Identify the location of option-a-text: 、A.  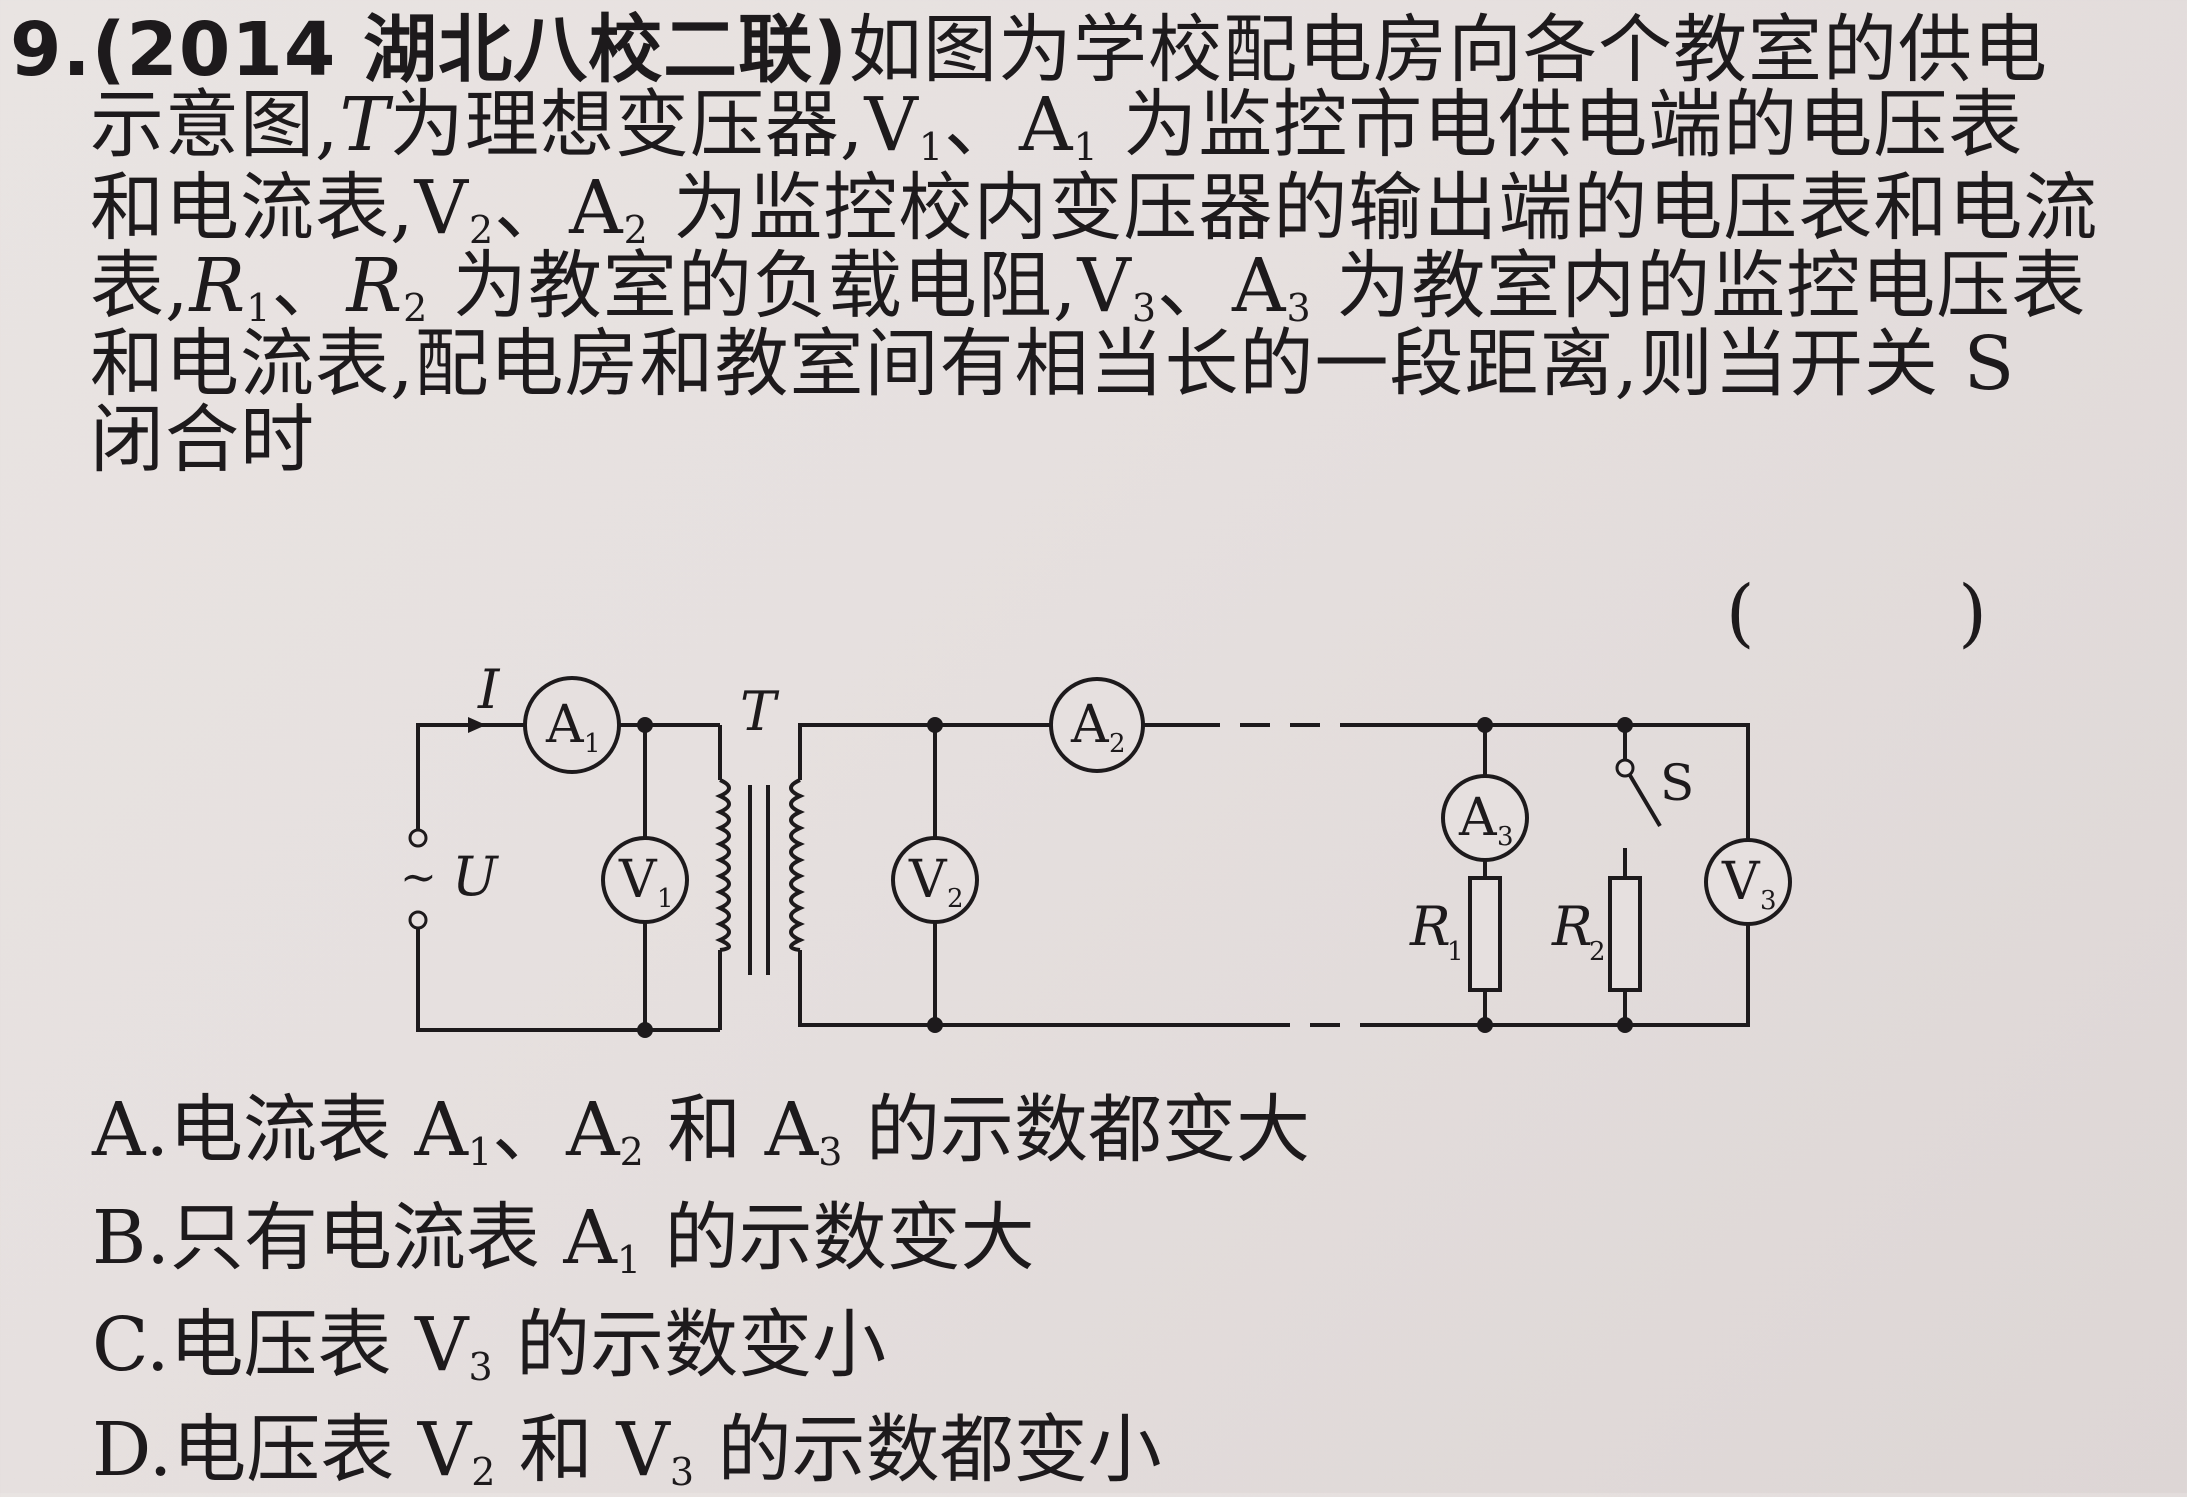
(556, 1130).